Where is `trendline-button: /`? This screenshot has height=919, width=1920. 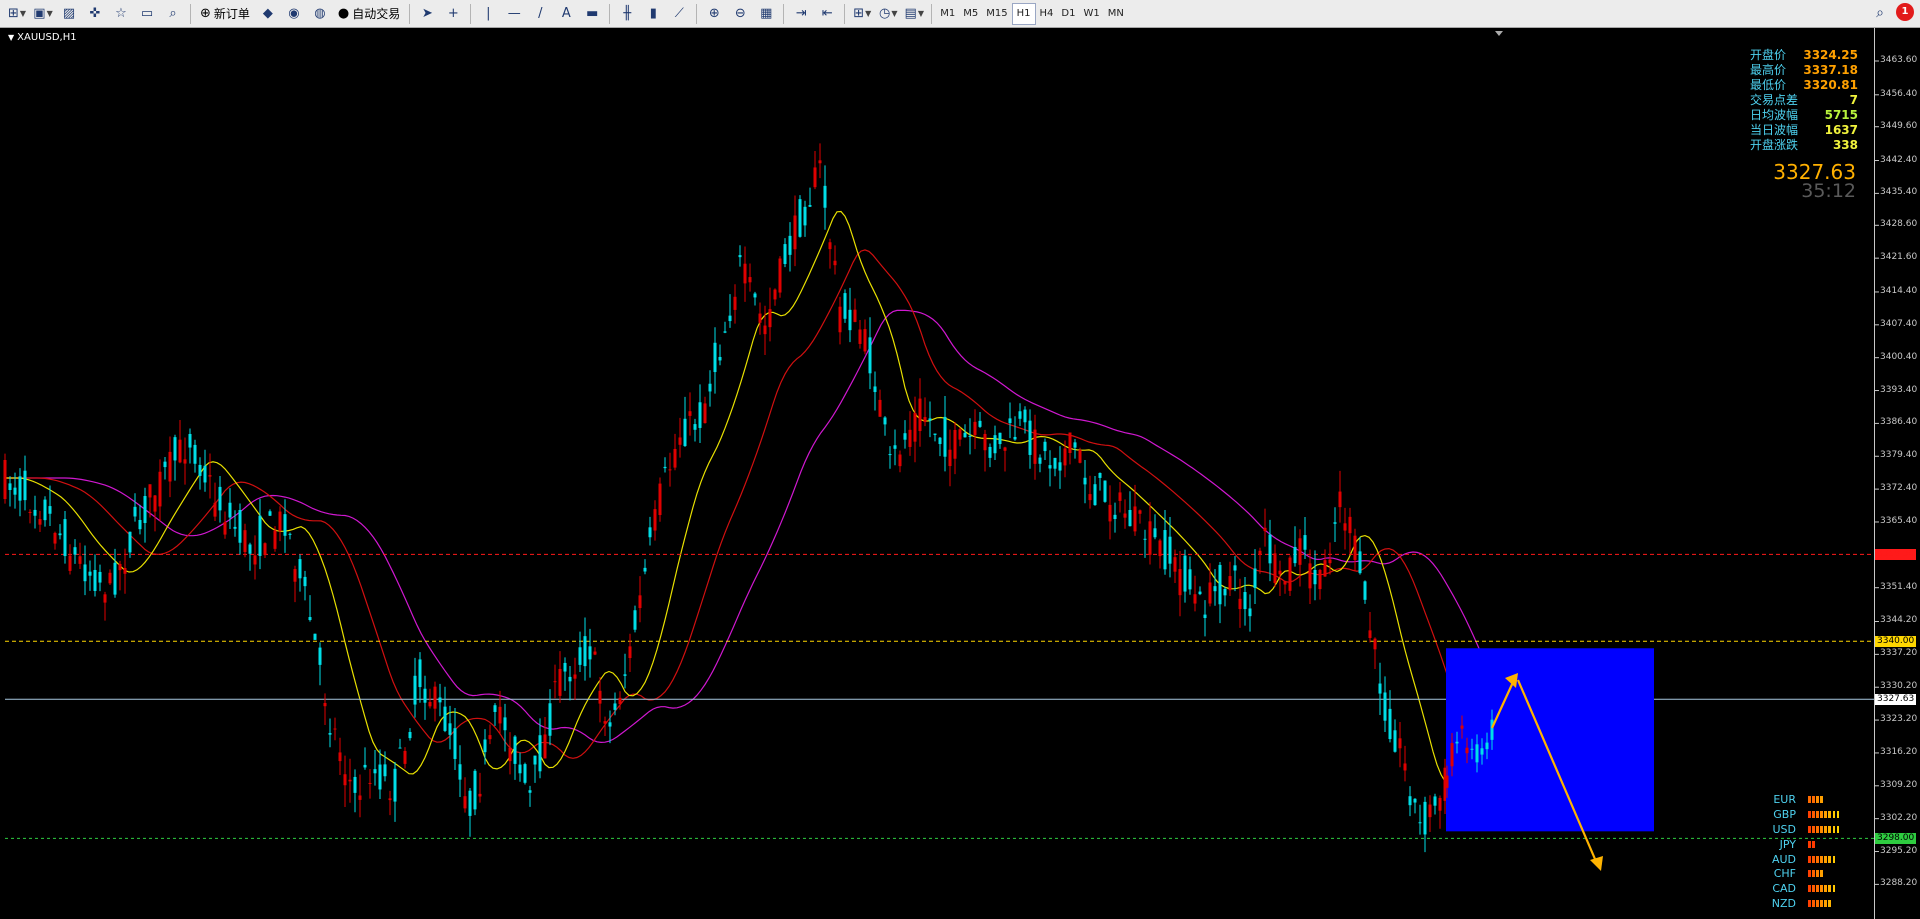 trendline-button: / is located at coordinates (540, 14).